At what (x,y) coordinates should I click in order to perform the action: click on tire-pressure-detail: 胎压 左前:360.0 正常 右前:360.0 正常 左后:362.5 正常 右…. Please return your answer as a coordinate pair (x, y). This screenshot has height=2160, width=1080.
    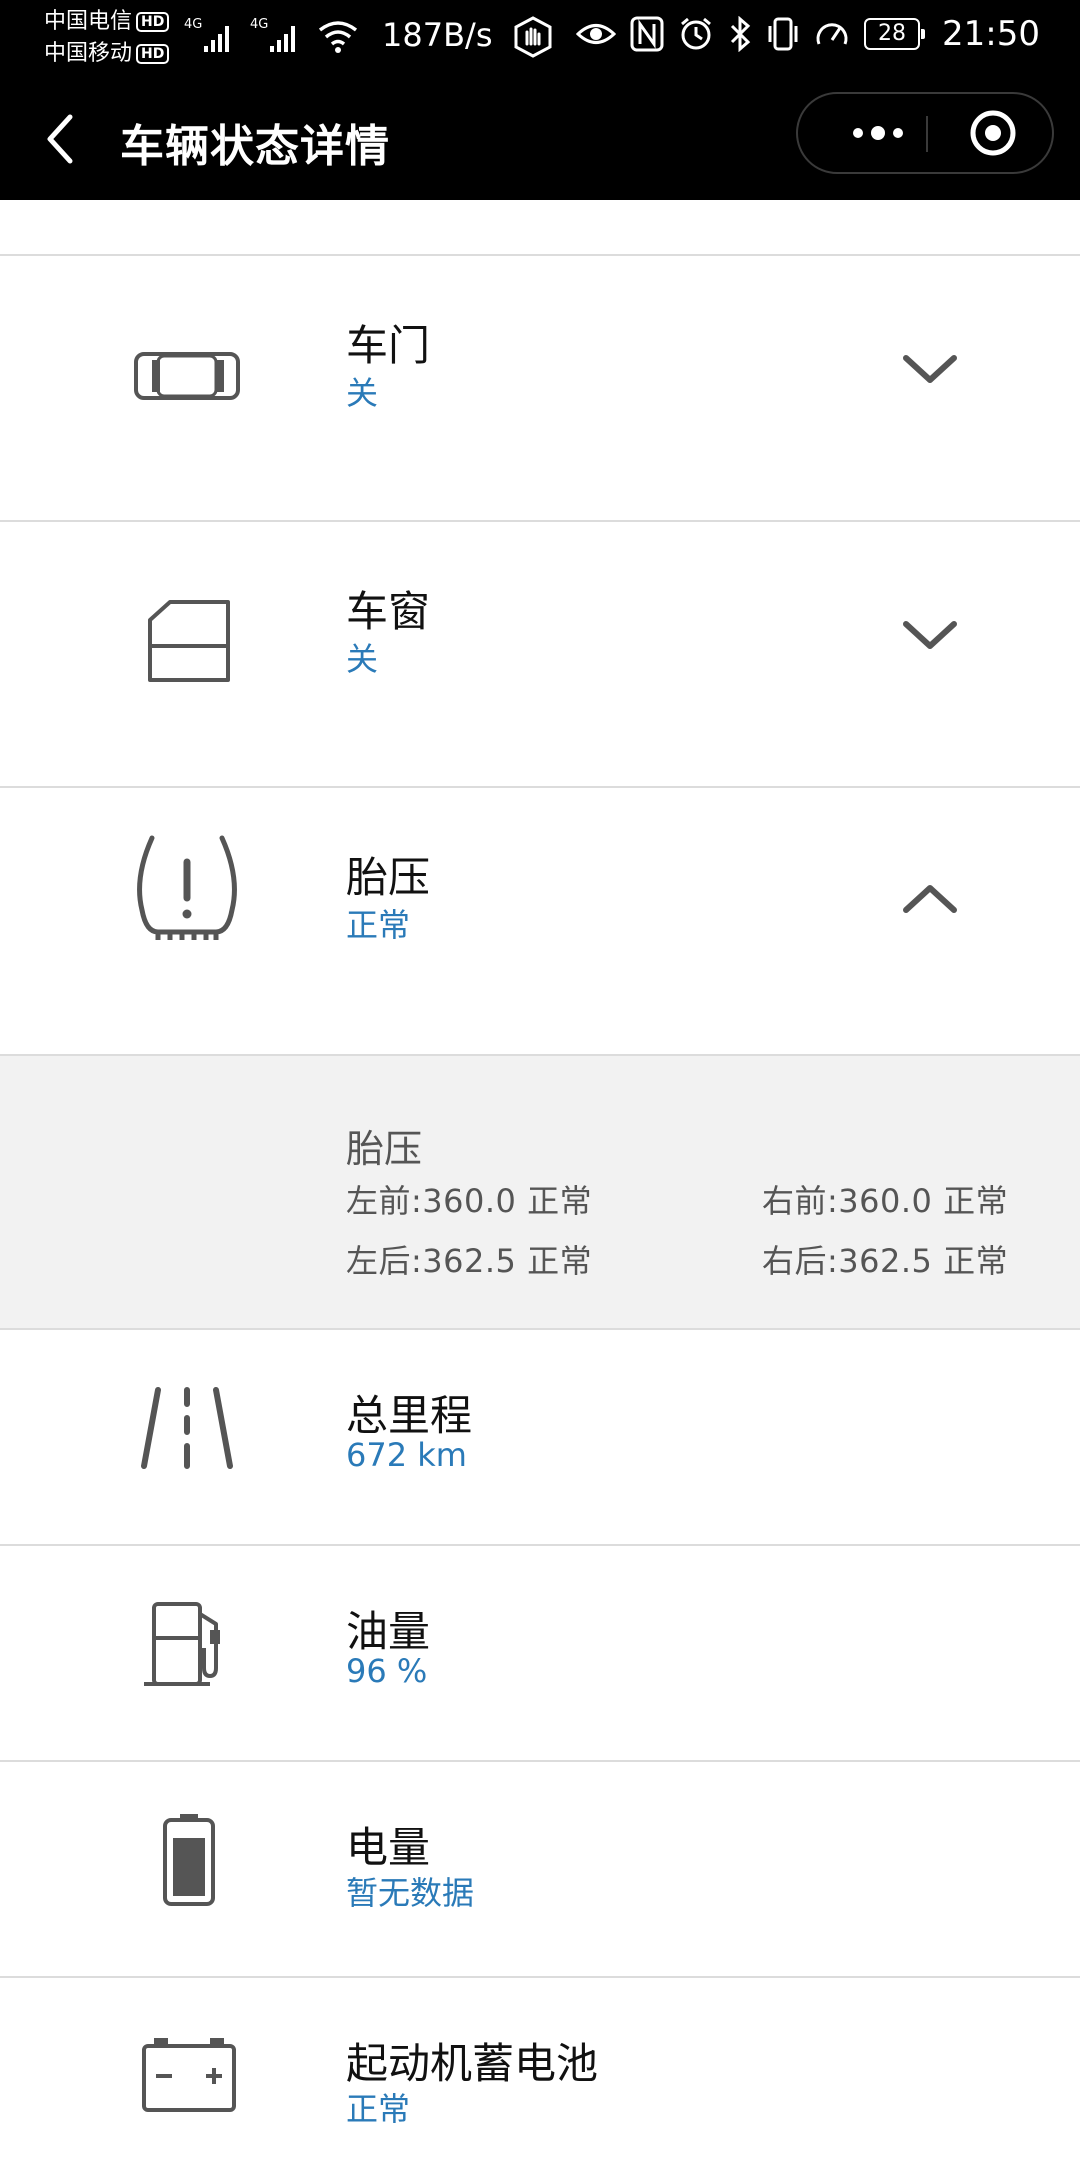
    Looking at the image, I should click on (540, 1193).